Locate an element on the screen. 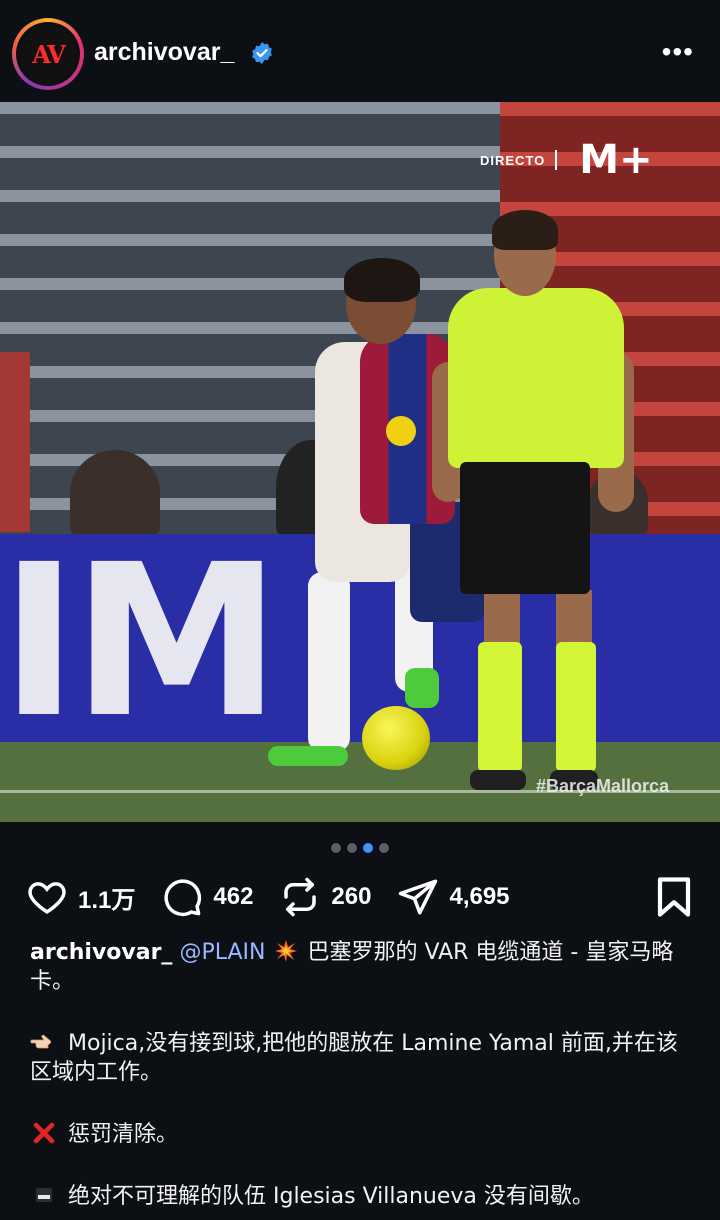  more-options-icon: ••• is located at coordinates (678, 52).